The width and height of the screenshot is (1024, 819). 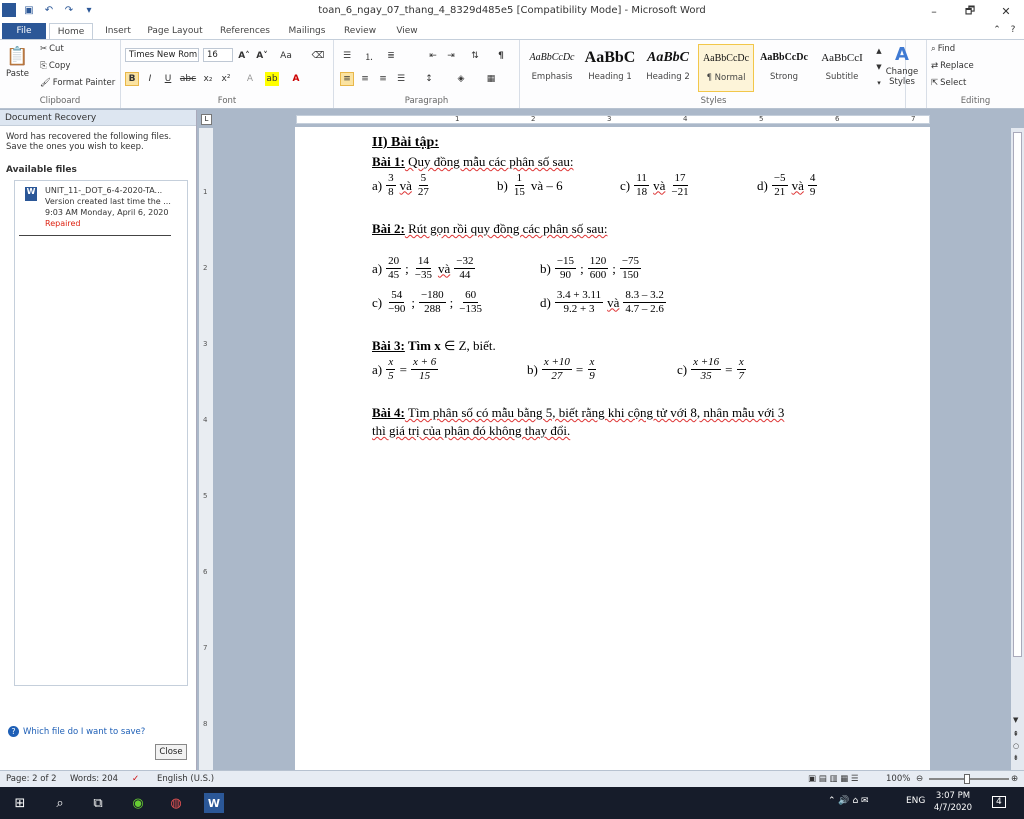 I want to click on tab-view: View, so click(x=407, y=31).